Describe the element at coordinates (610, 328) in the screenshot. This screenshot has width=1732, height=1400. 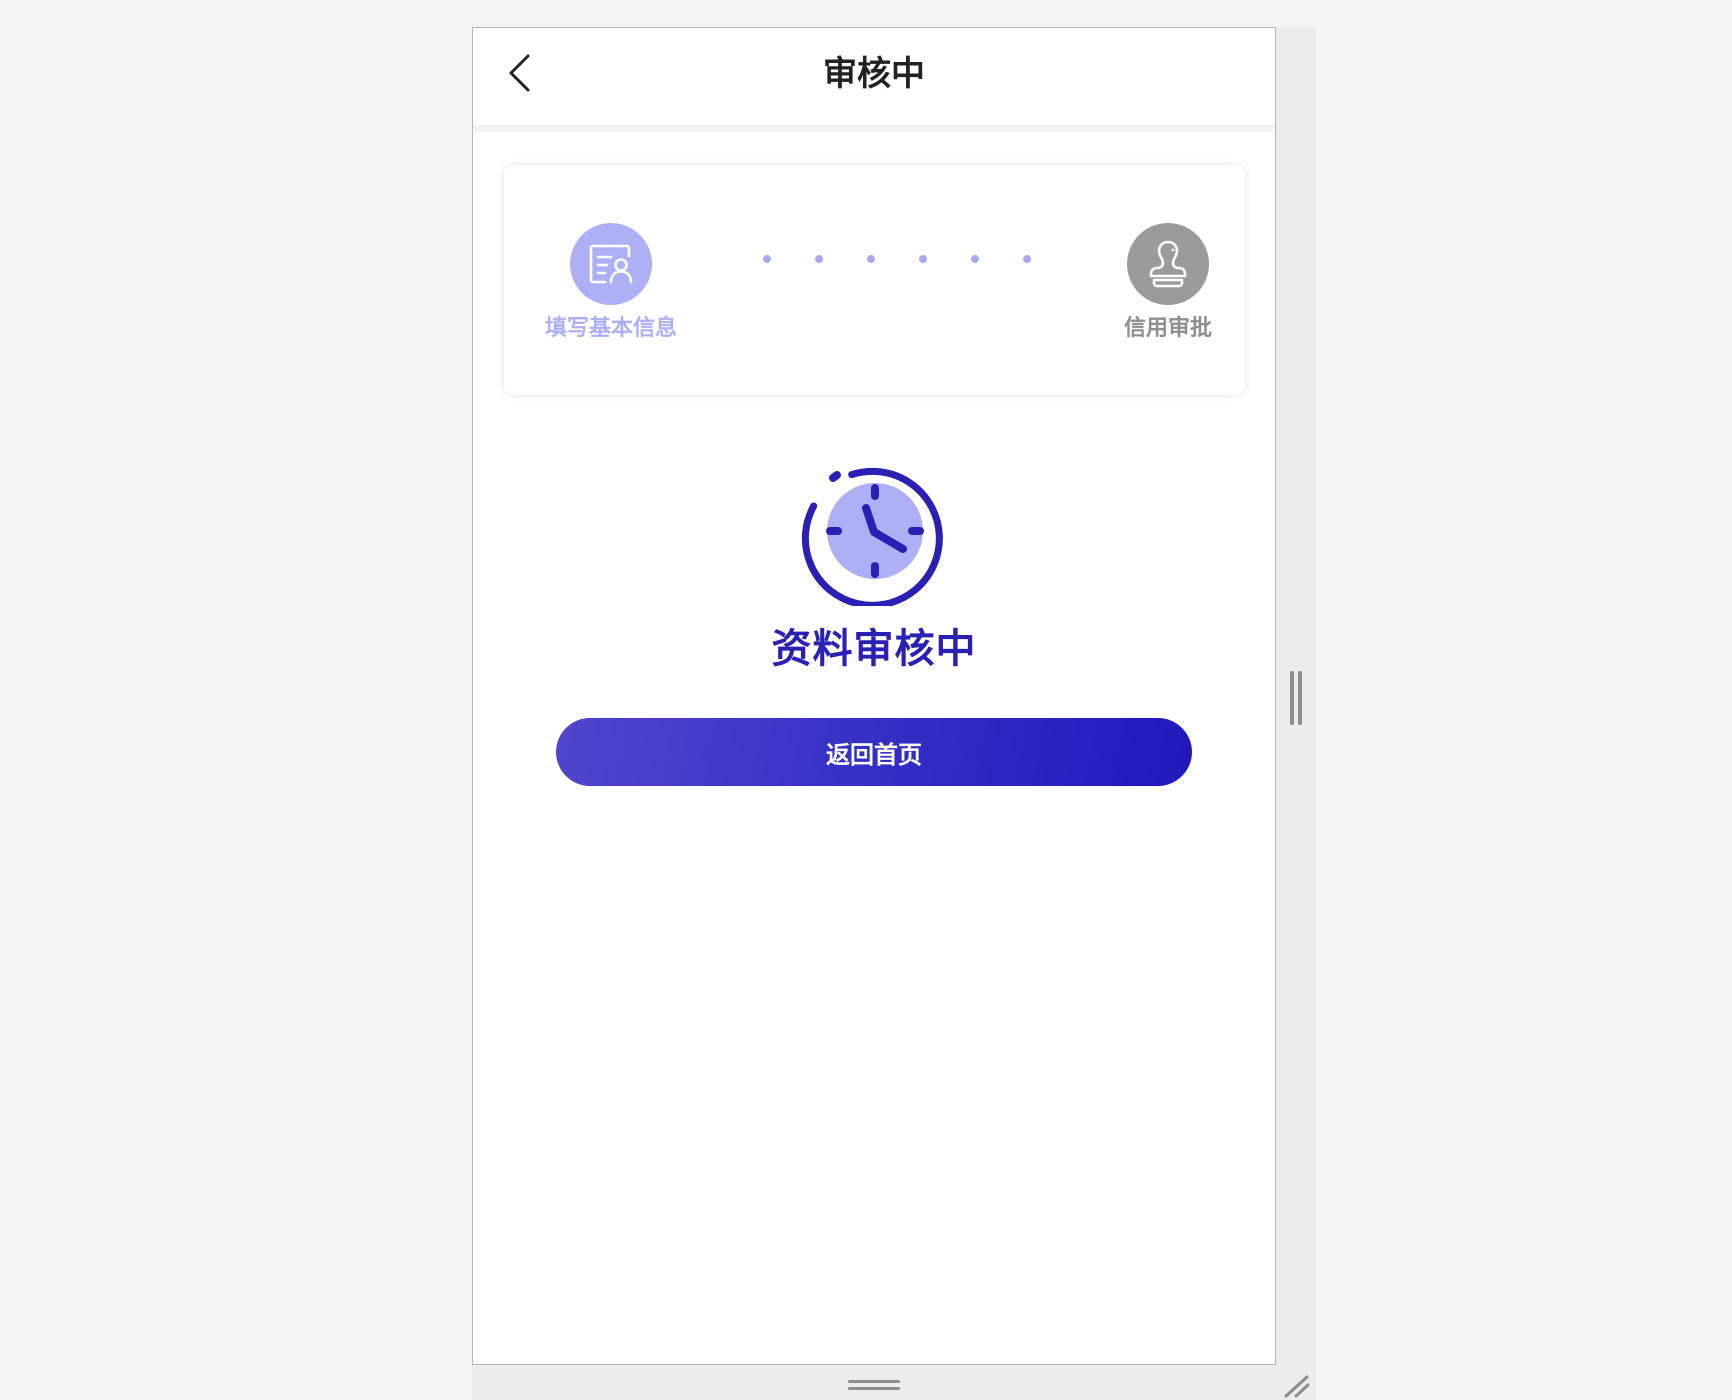
I see `step-label-basic-info: 填写基本信息` at that location.